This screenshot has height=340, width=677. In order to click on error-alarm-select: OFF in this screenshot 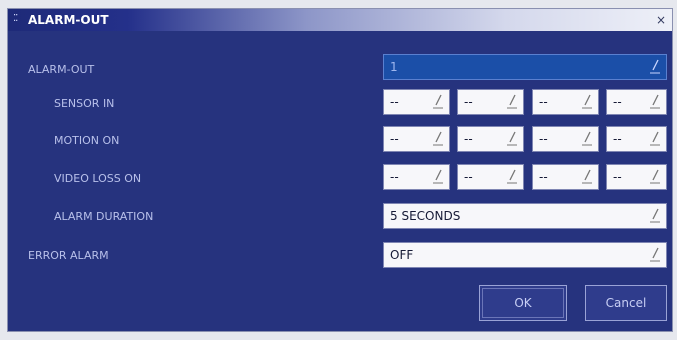, I will do `click(525, 255)`.